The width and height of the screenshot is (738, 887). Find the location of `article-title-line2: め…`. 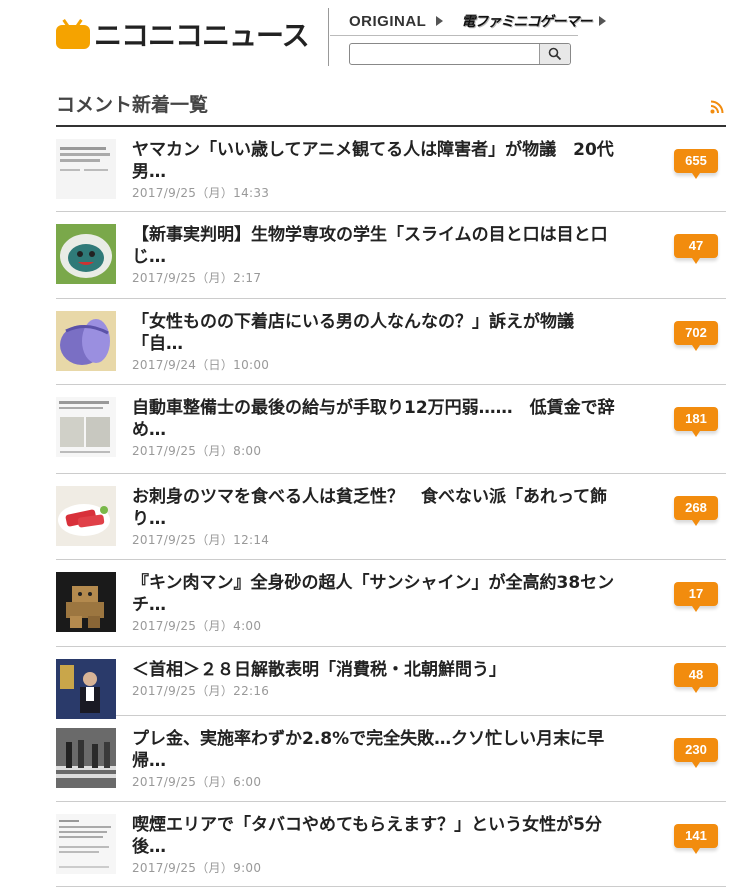

article-title-line2: め… is located at coordinates (149, 430).